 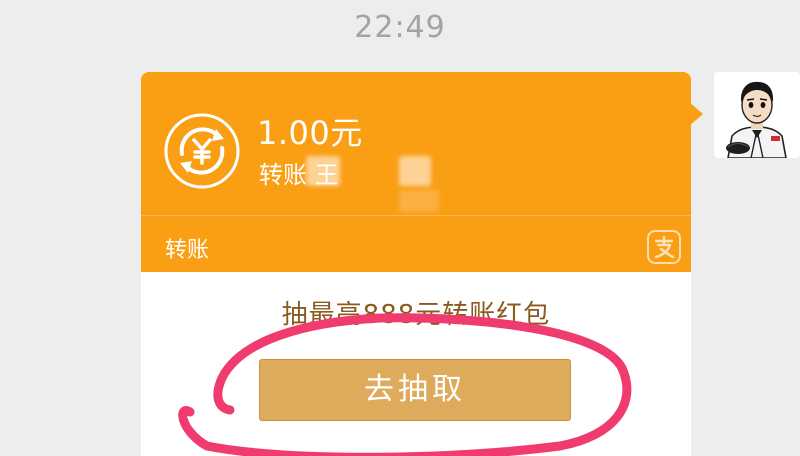 I want to click on transfer-amount: 1.00元, so click(x=310, y=133).